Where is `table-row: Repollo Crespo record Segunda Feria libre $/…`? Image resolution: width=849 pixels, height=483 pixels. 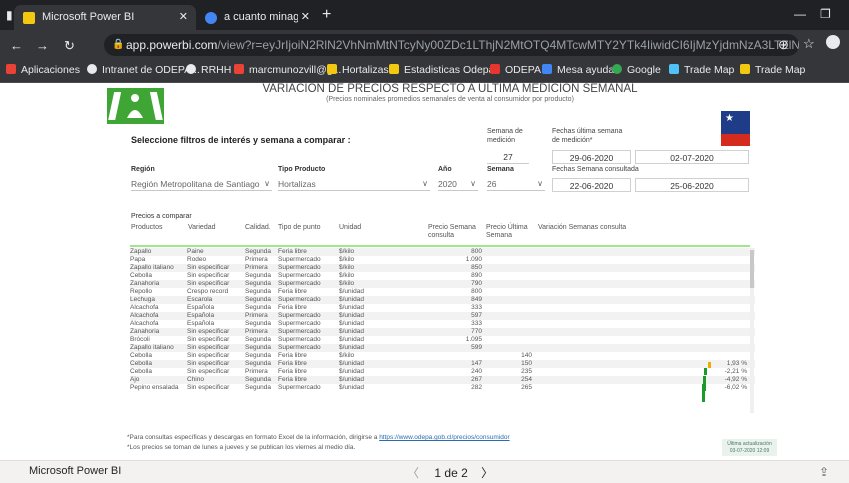
table-row: Repollo Crespo record Segunda Feria libre $/… is located at coordinates (442, 292).